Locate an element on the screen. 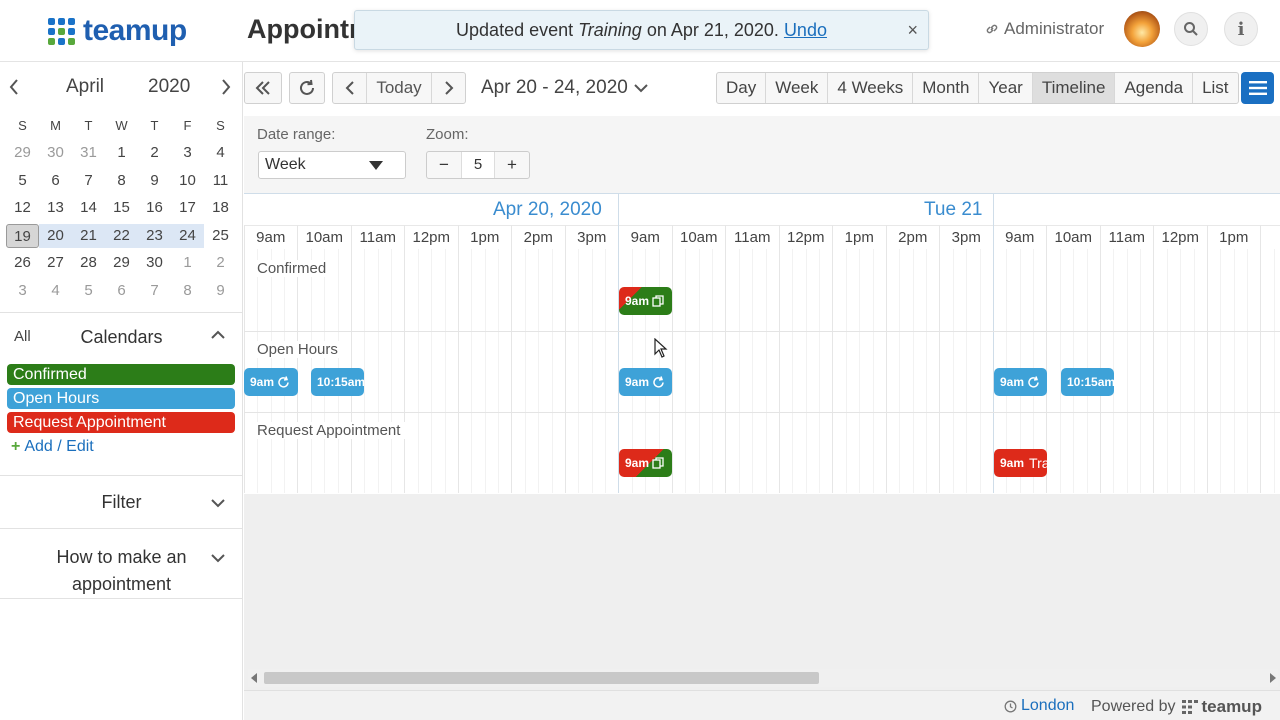 The image size is (1280, 720). calendar-item-open-hours: Open Hours is located at coordinates (121, 398).